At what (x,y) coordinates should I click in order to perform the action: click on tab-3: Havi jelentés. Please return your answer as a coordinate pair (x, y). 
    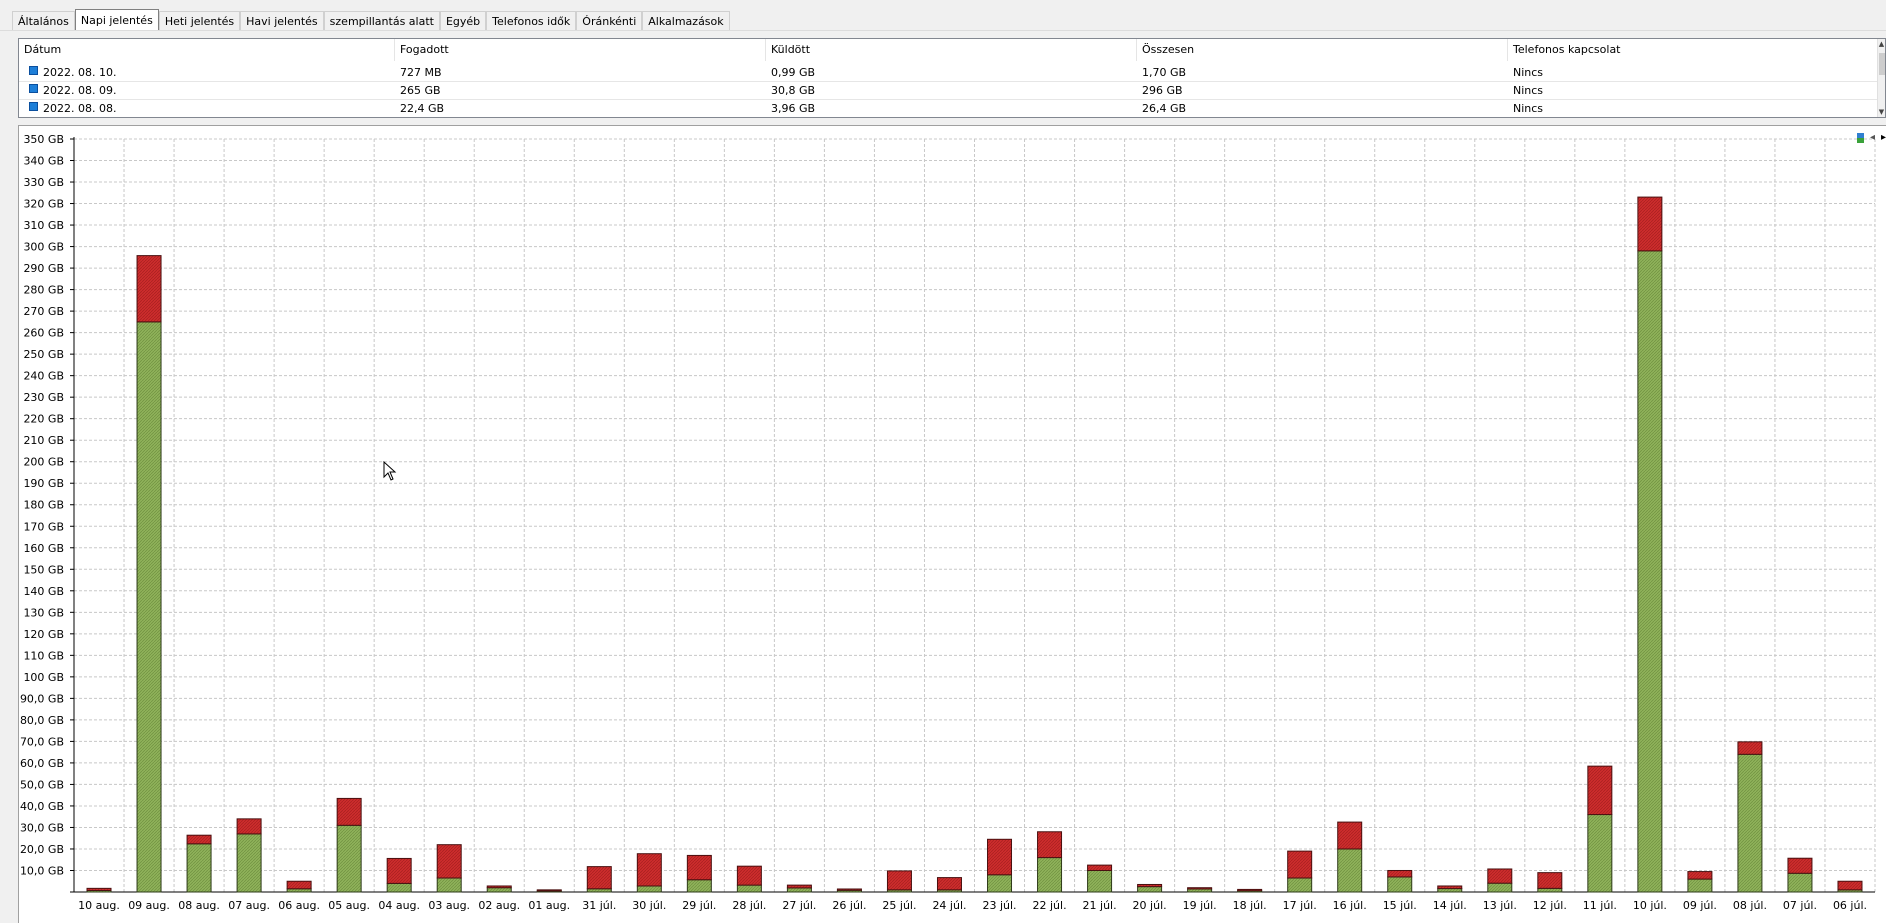
    Looking at the image, I should click on (282, 20).